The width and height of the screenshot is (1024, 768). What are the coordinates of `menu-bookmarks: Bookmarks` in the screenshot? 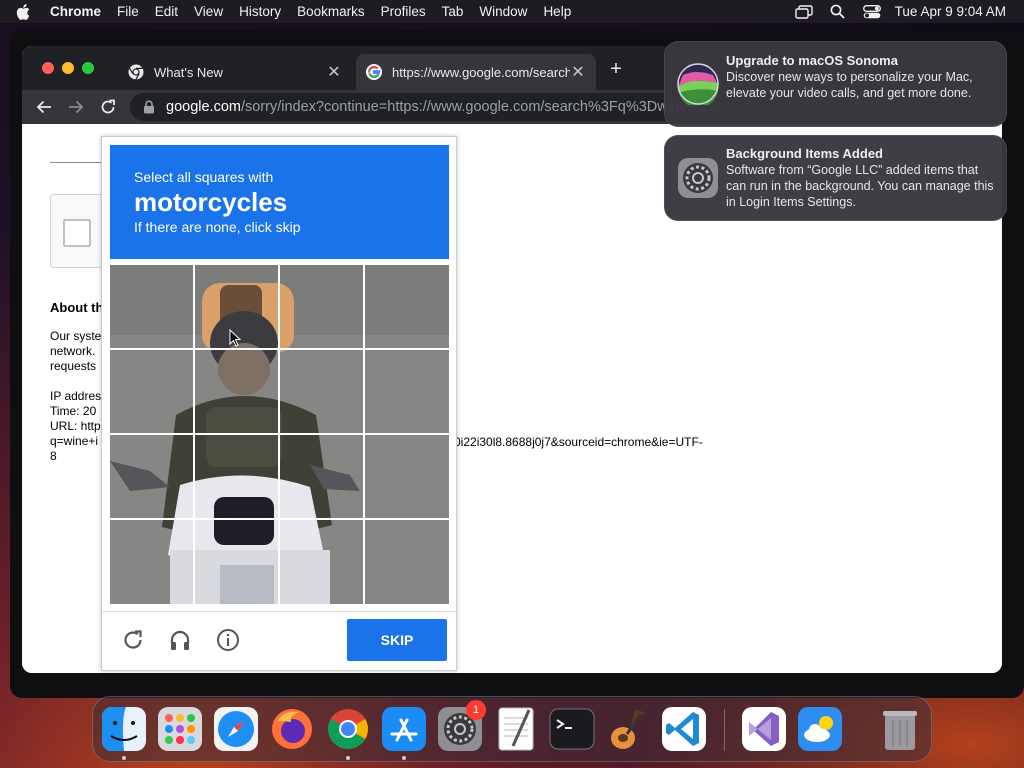 It's located at (331, 11).